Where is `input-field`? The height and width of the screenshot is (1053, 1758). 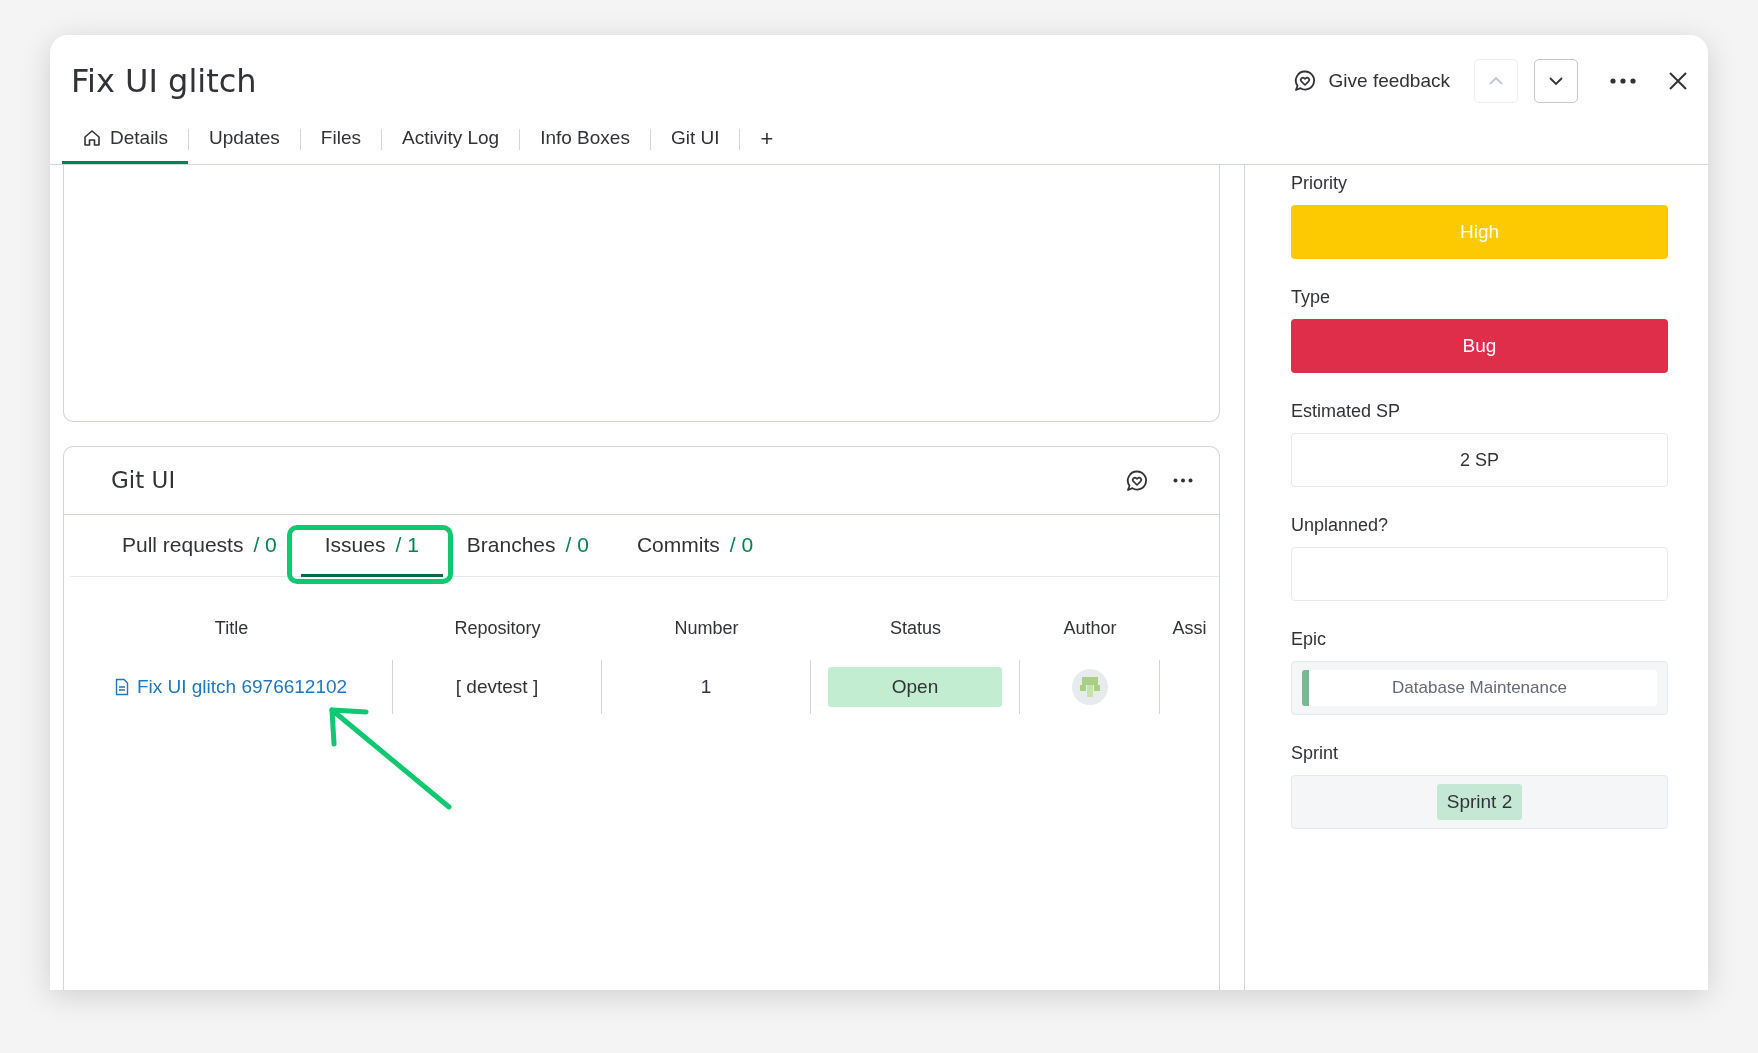
input-field is located at coordinates (1479, 574).